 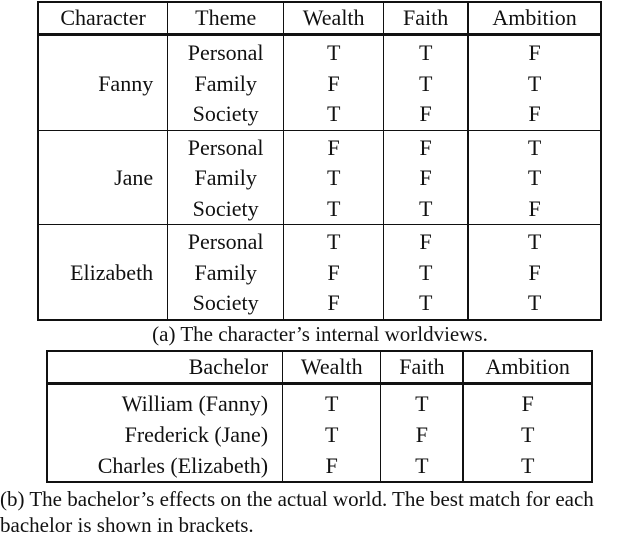 I want to click on bachelor-cell: Charles (Elizabeth), so click(x=183, y=465).